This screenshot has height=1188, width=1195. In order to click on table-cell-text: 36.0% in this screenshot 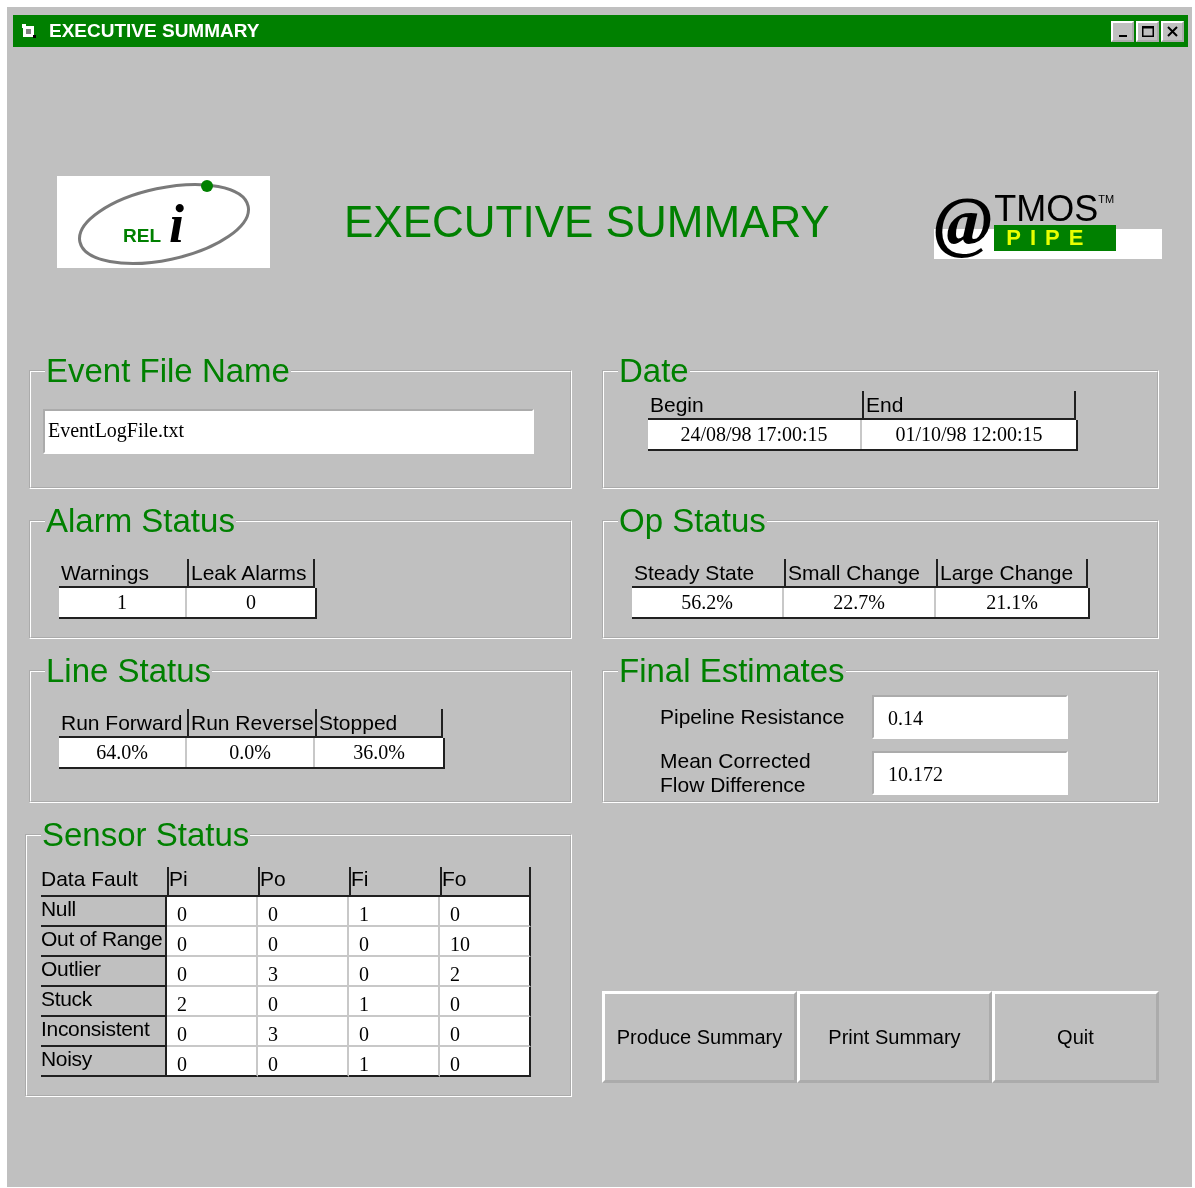, I will do `click(379, 752)`.